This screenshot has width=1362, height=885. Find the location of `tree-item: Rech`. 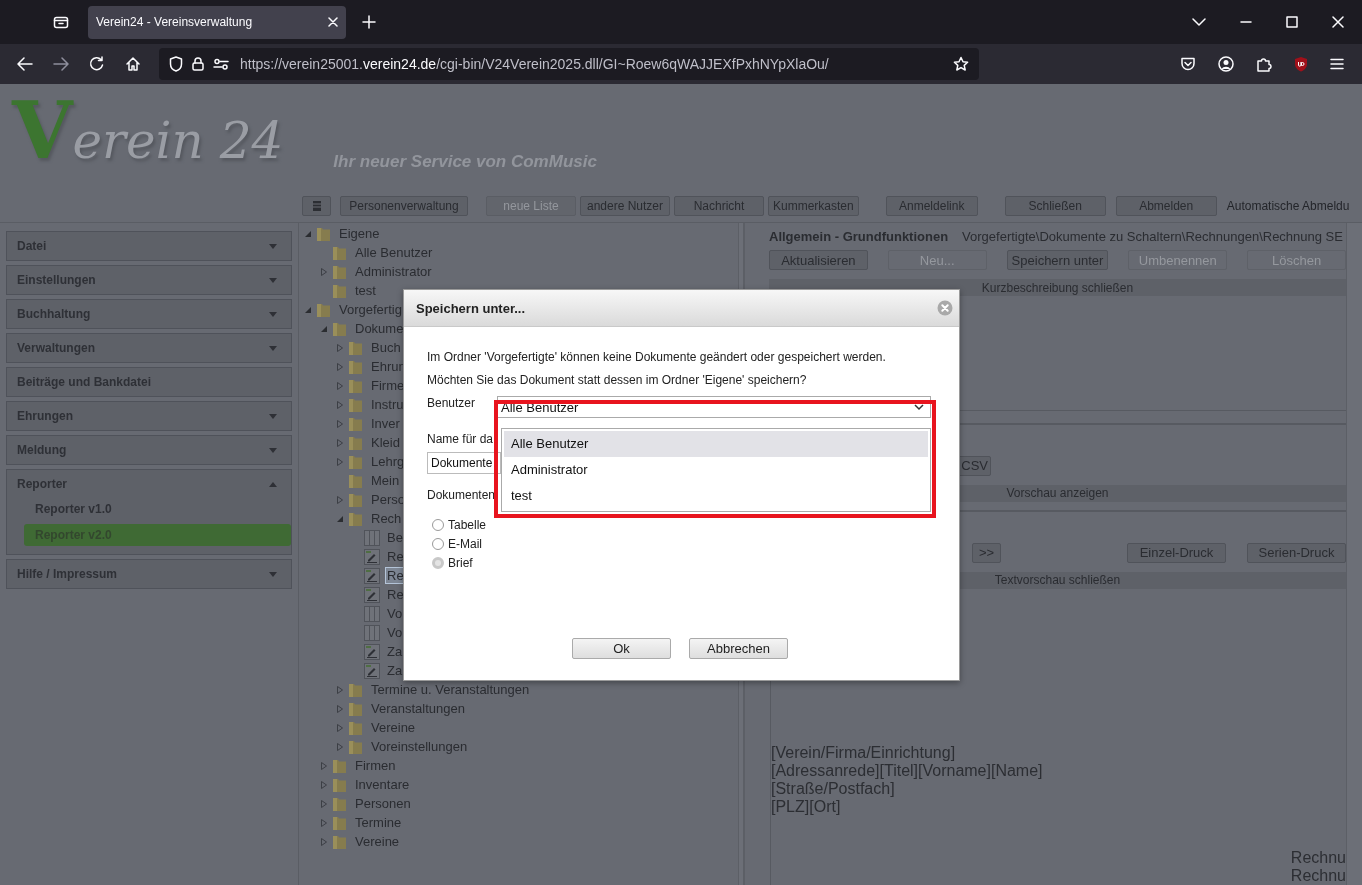

tree-item: Rech is located at coordinates (386, 518).